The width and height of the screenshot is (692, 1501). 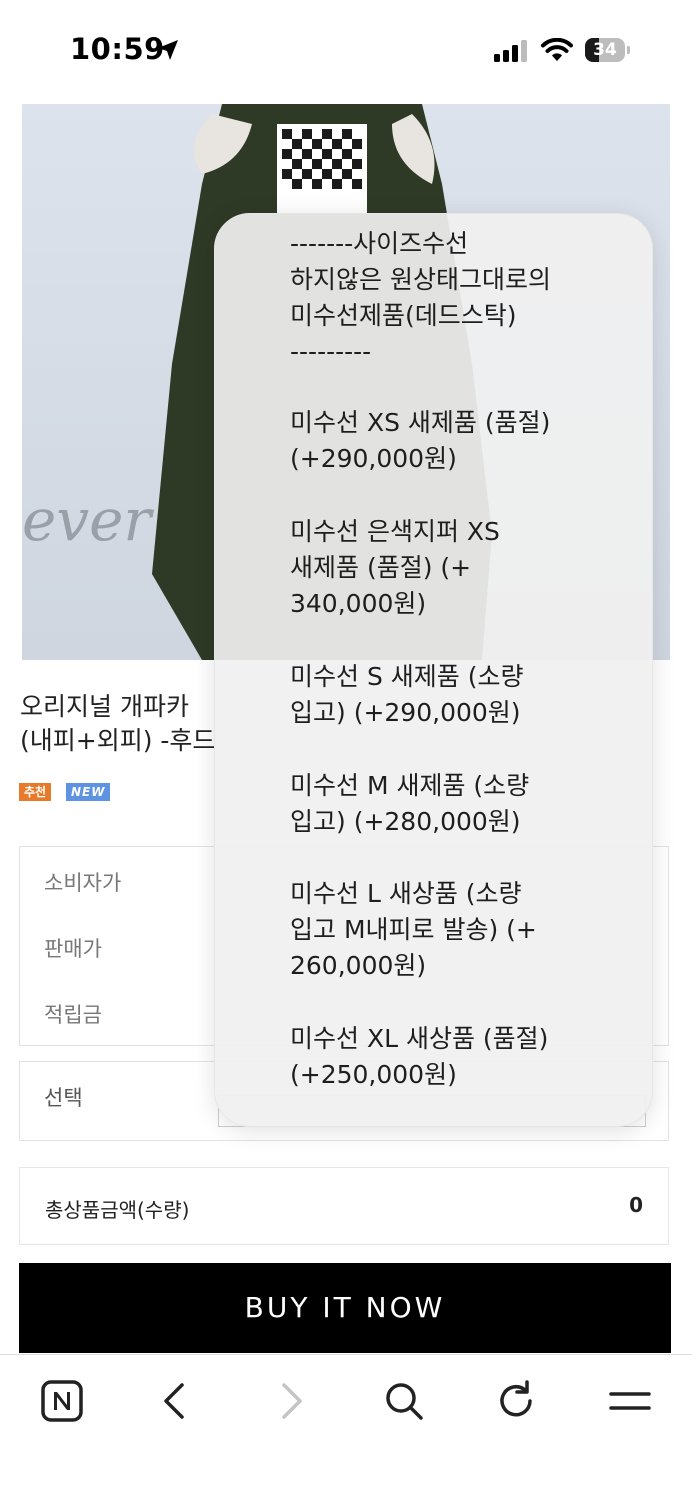 I want to click on total-box: 총상품금액(수량) 0, so click(x=344, y=1206).